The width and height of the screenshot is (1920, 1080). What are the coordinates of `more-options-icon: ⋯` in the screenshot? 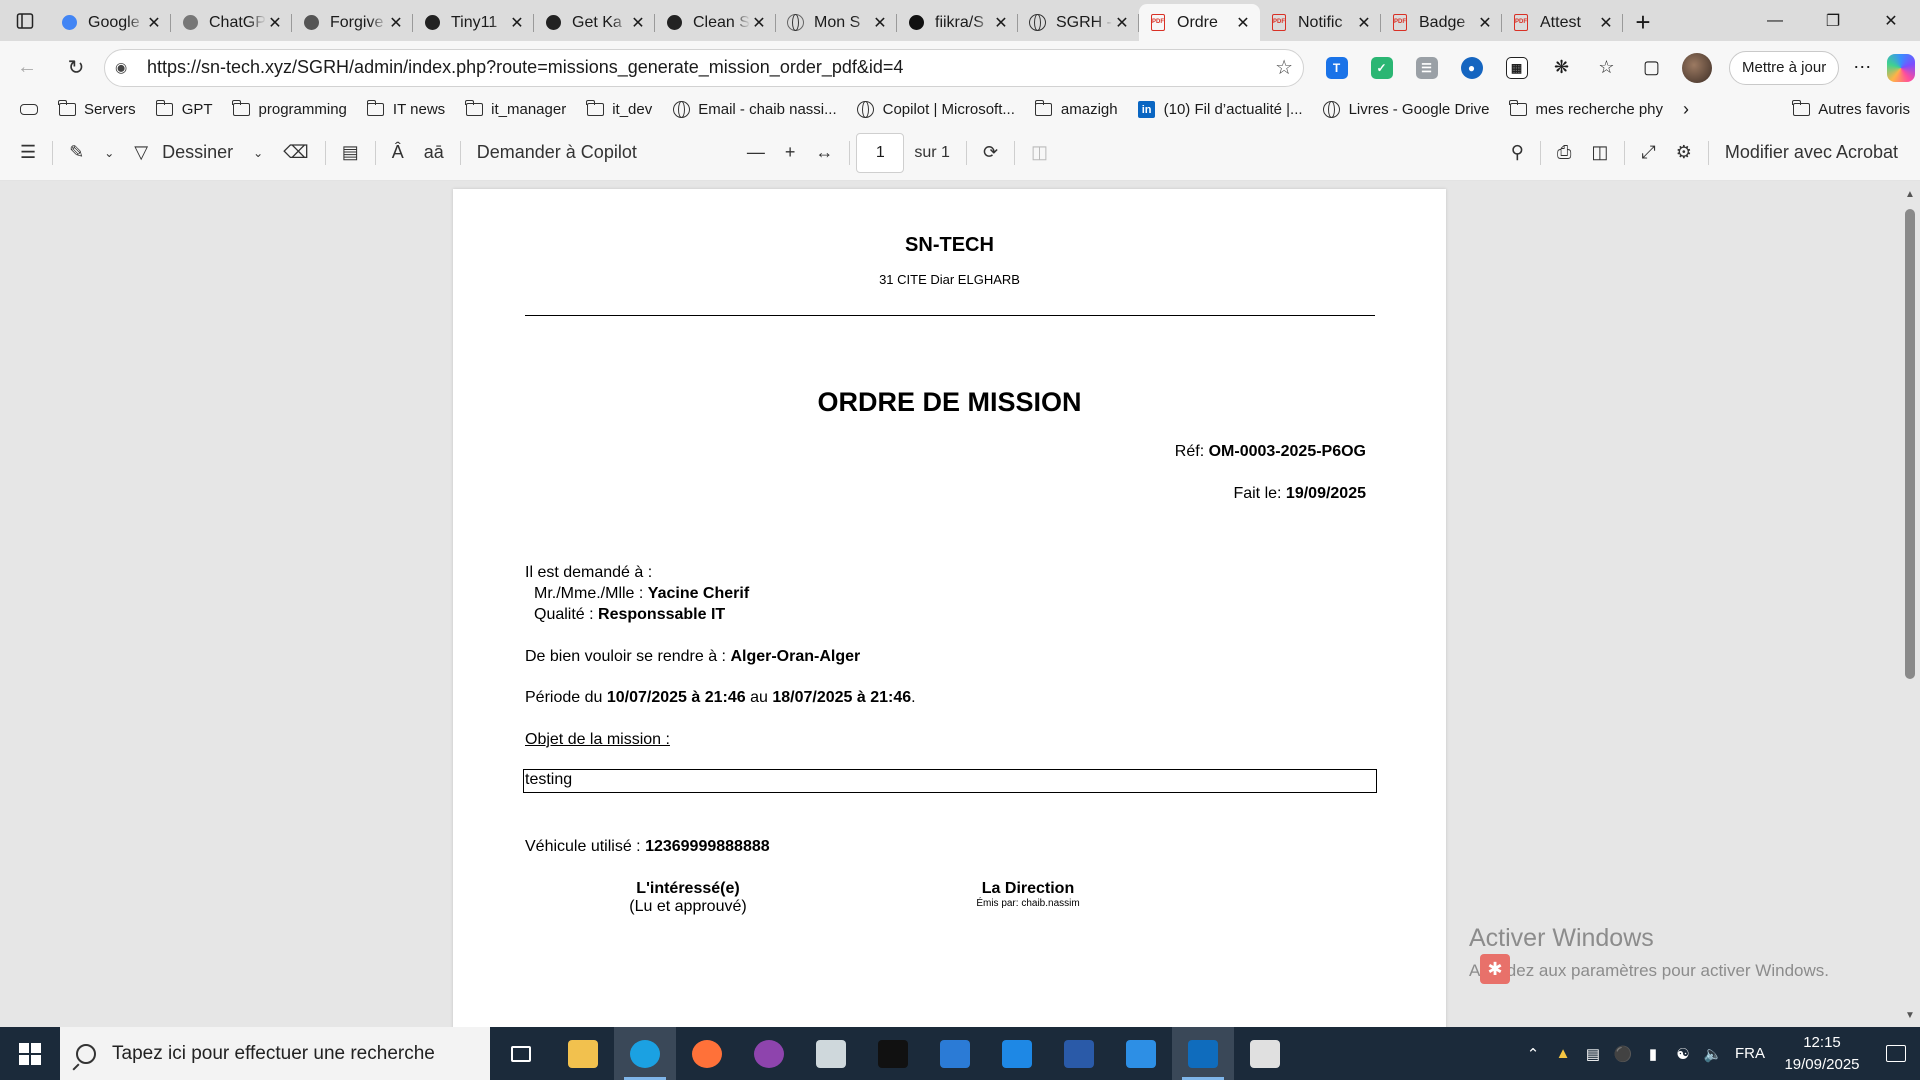 It's located at (1862, 67).